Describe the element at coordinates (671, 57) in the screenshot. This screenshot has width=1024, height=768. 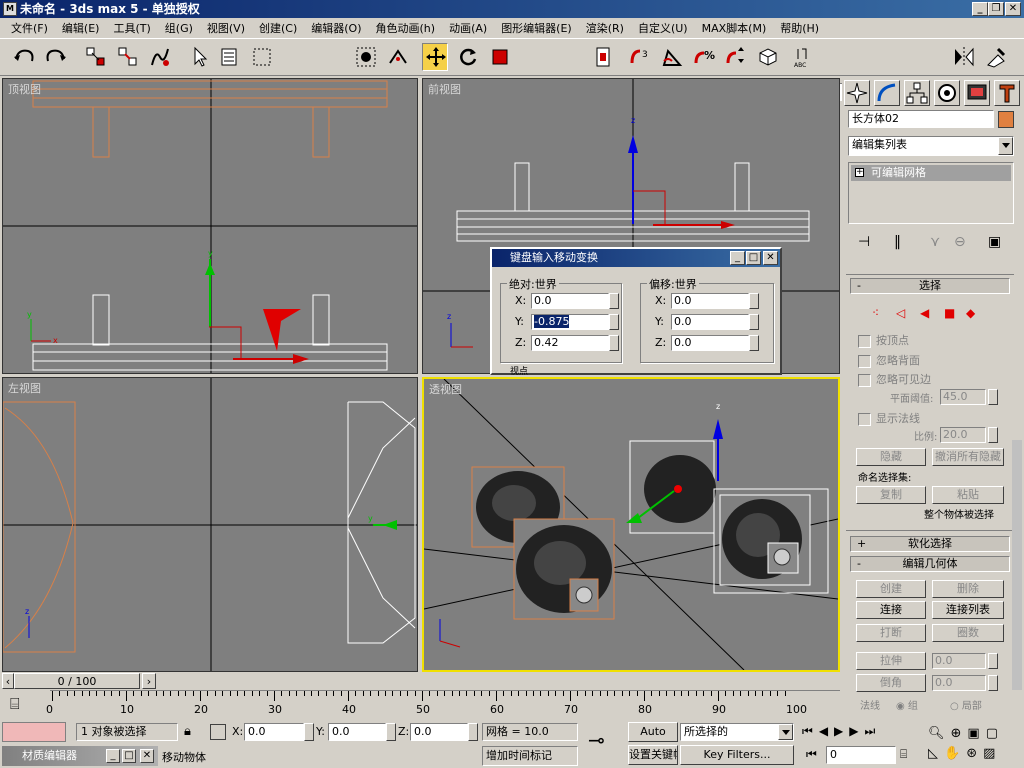
I see `angle-snap-icon` at that location.